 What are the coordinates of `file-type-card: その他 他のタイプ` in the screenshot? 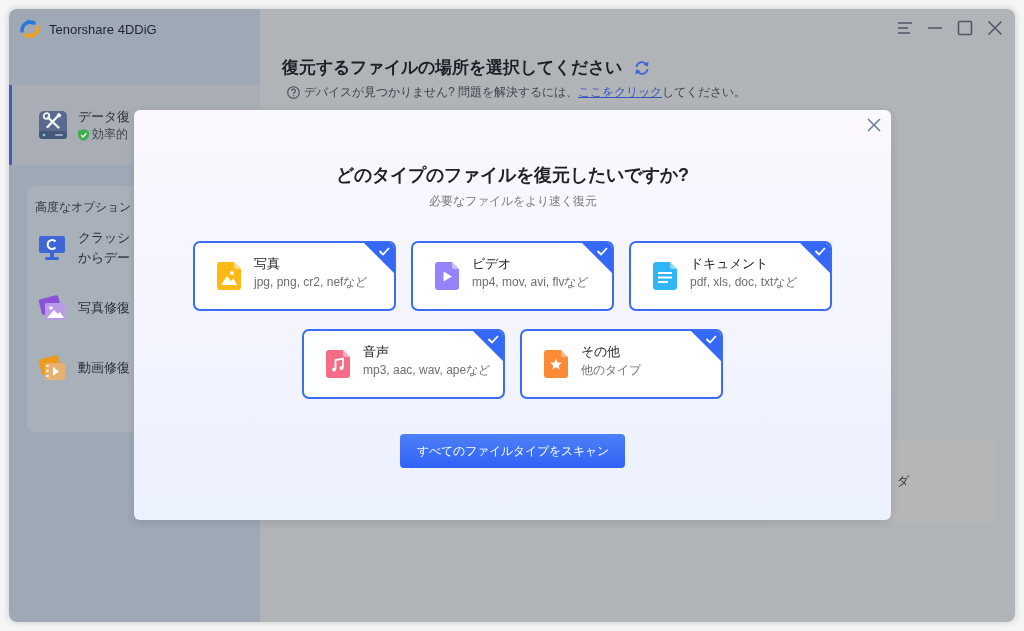 It's located at (621, 364).